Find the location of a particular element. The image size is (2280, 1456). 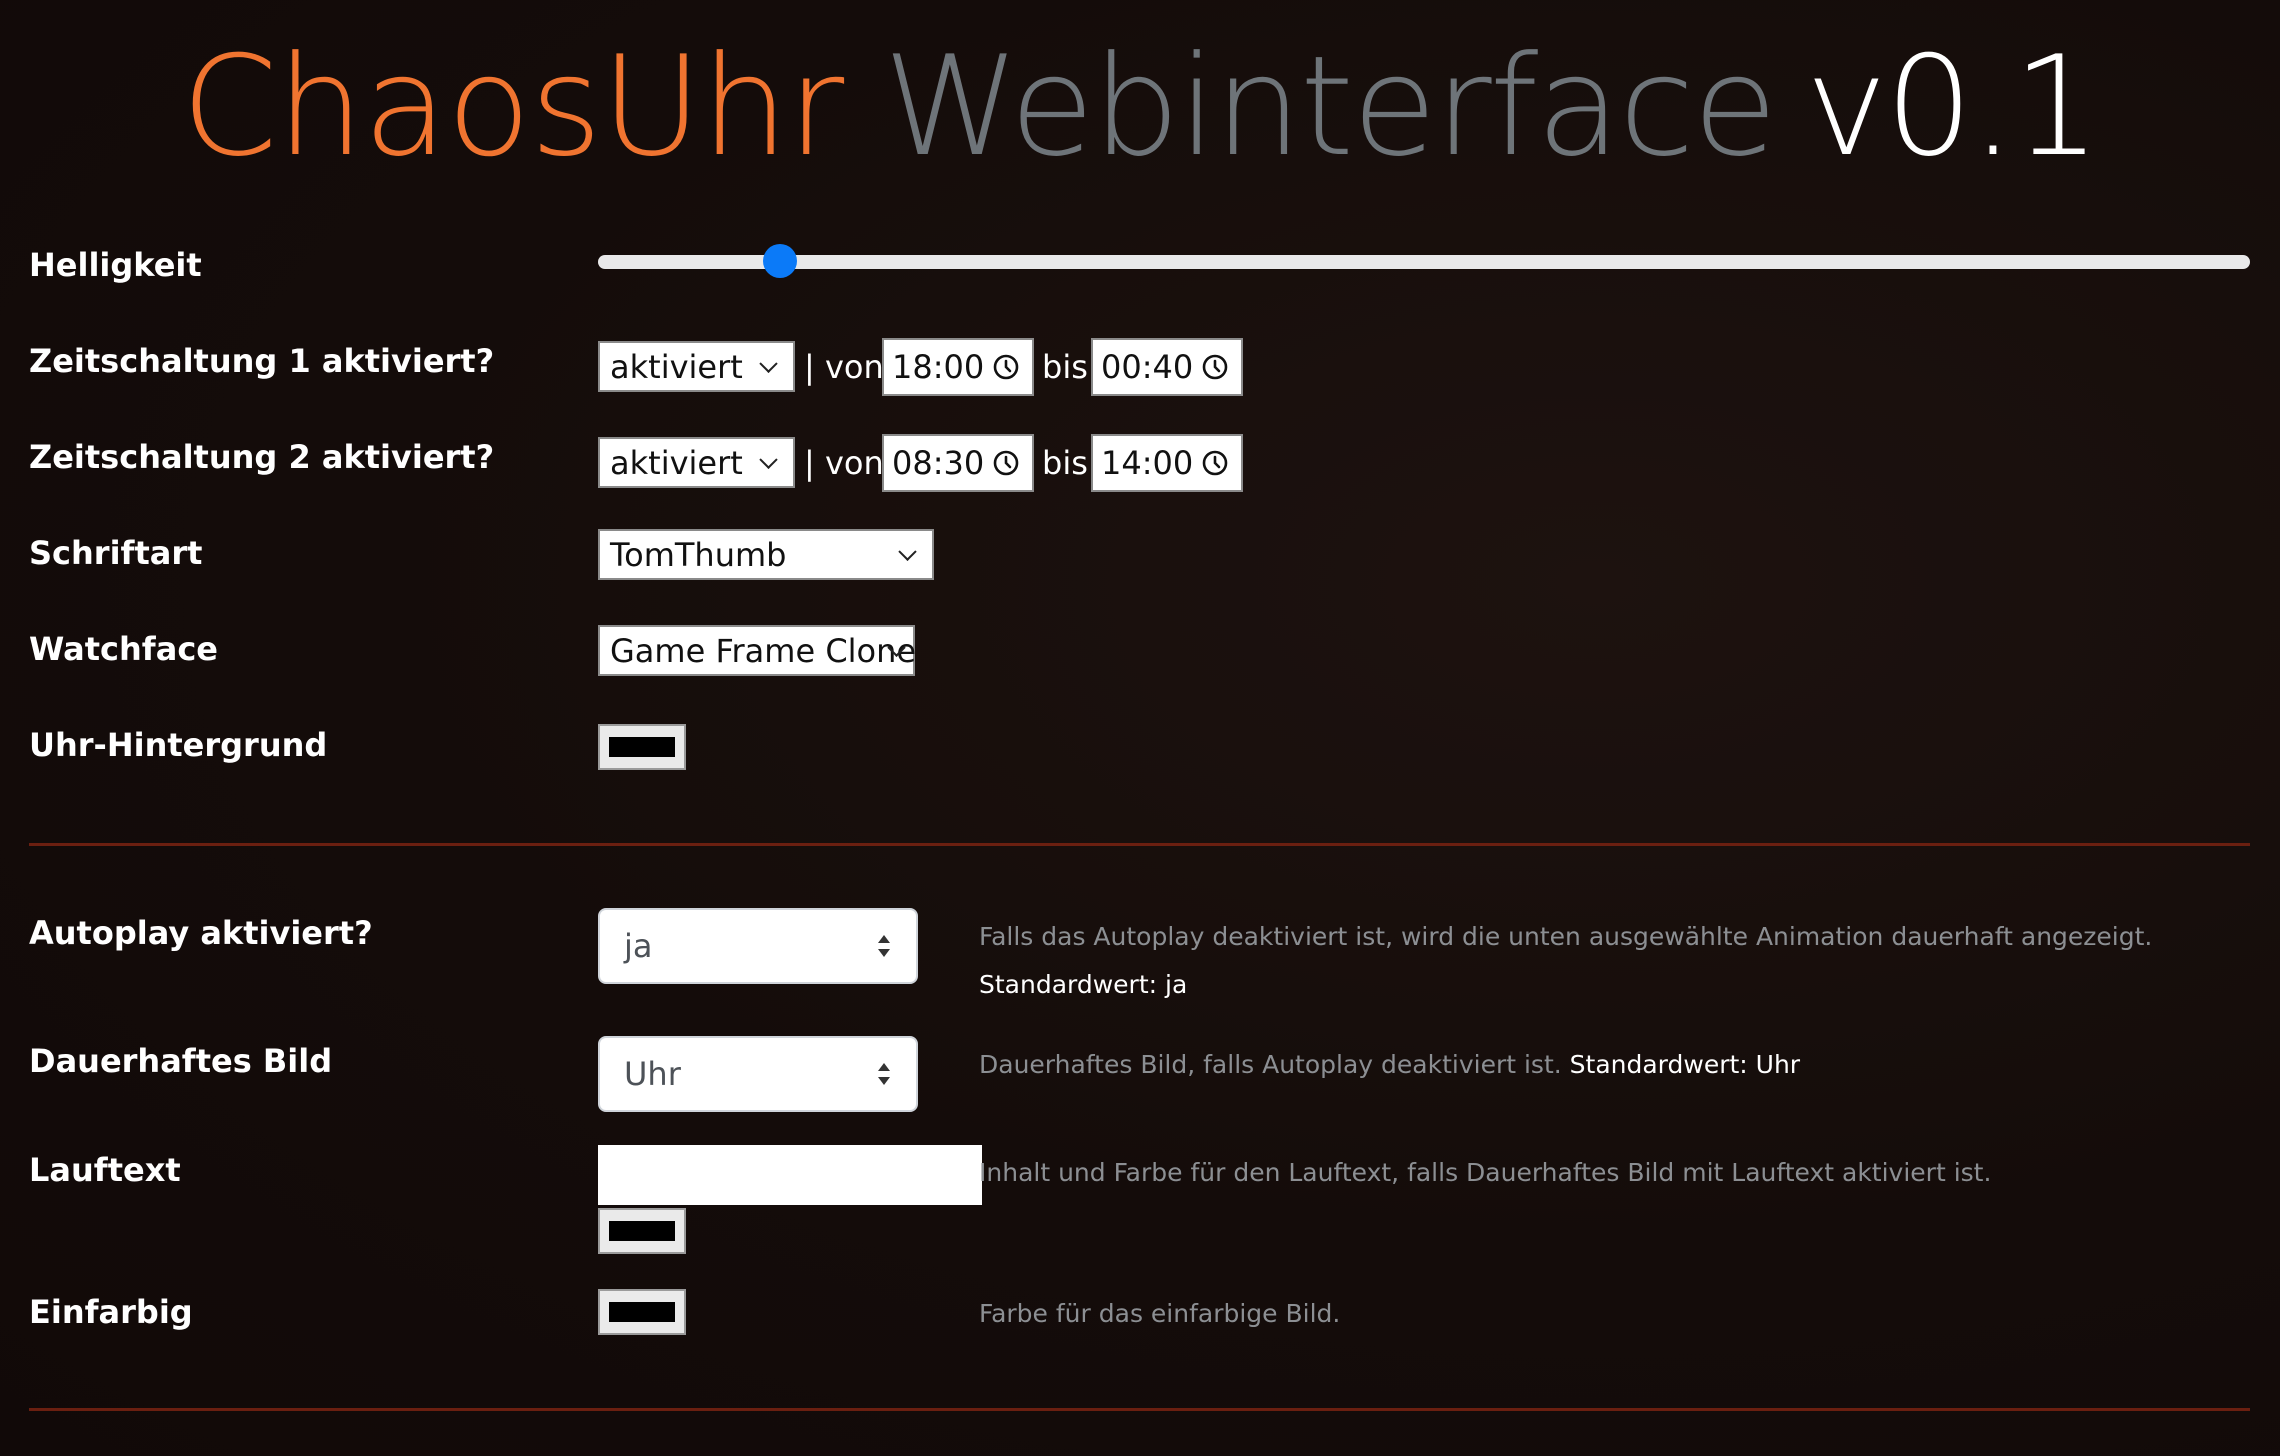

watchface-select-value: Game Frame Clone is located at coordinates (763, 650).